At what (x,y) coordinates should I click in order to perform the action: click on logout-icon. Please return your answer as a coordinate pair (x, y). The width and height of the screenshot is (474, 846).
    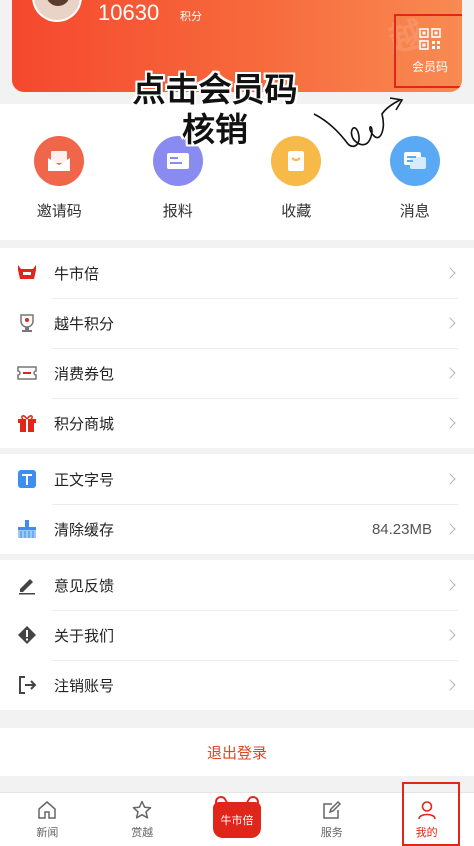
    Looking at the image, I should click on (27, 685).